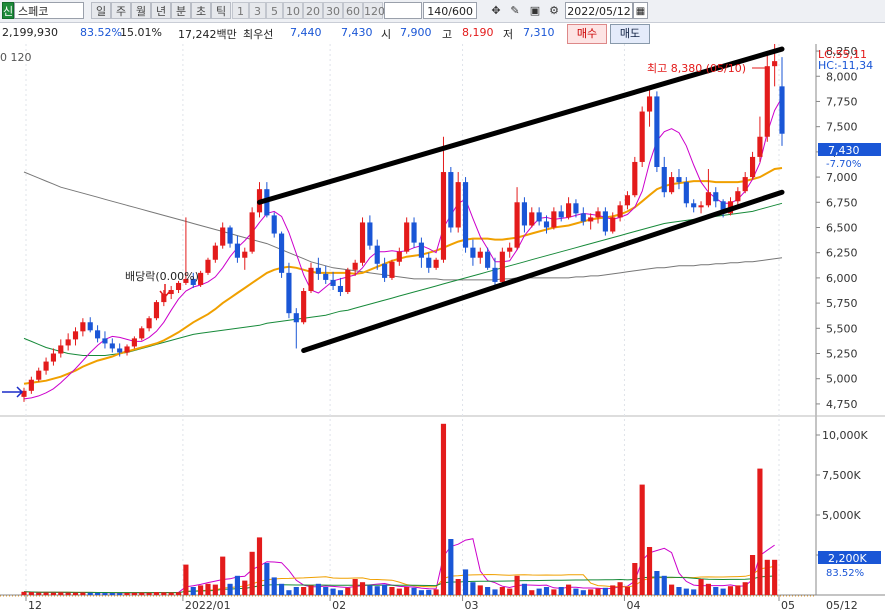 Image resolution: width=885 pixels, height=614 pixels. Describe the element at coordinates (357, 32) in the screenshot. I see `best-bid-price: 7,430` at that location.